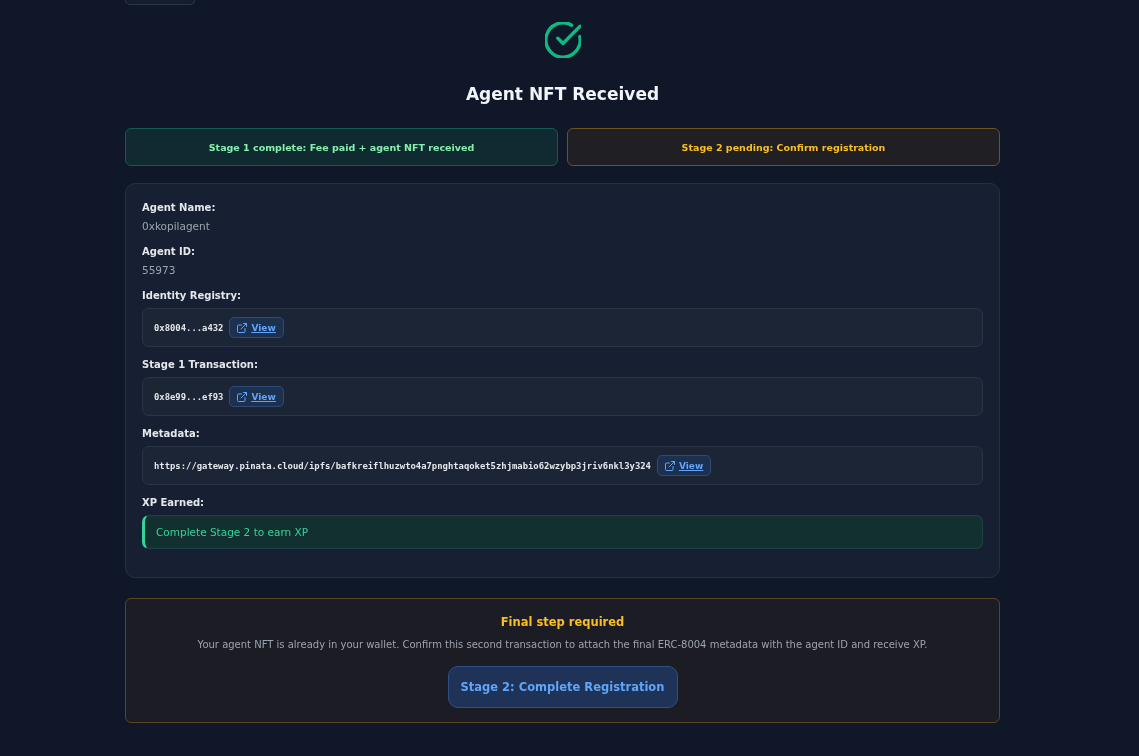 The image size is (1139, 756). Describe the element at coordinates (159, 270) in the screenshot. I see `field-value: 55973` at that location.